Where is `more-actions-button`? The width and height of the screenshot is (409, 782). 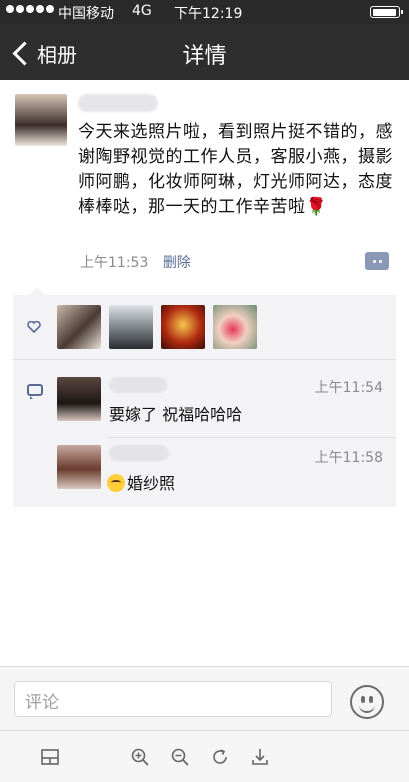
more-actions-button is located at coordinates (377, 261).